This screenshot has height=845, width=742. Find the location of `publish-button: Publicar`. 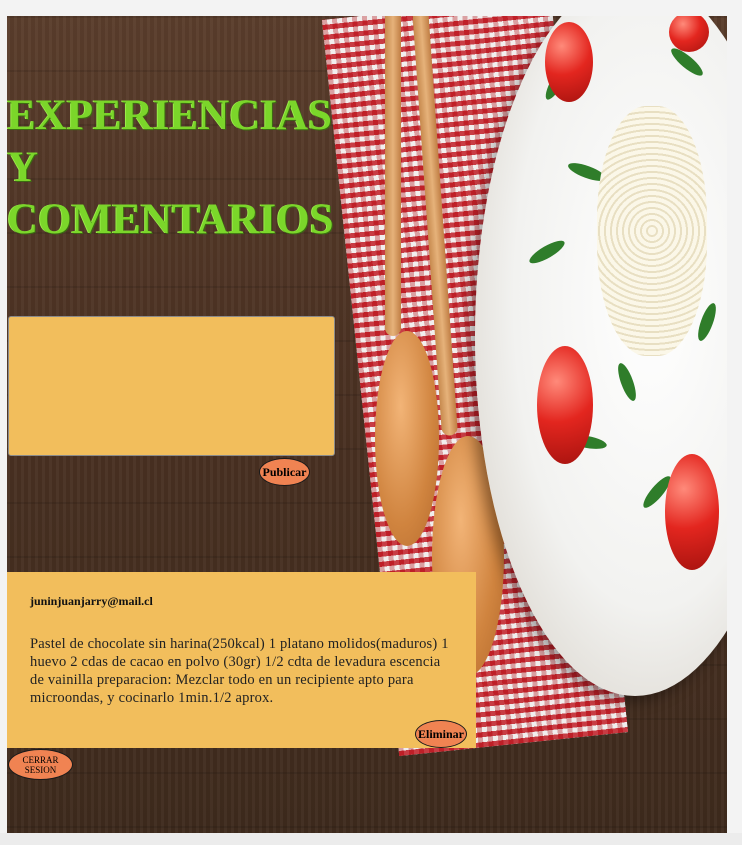

publish-button: Publicar is located at coordinates (284, 472).